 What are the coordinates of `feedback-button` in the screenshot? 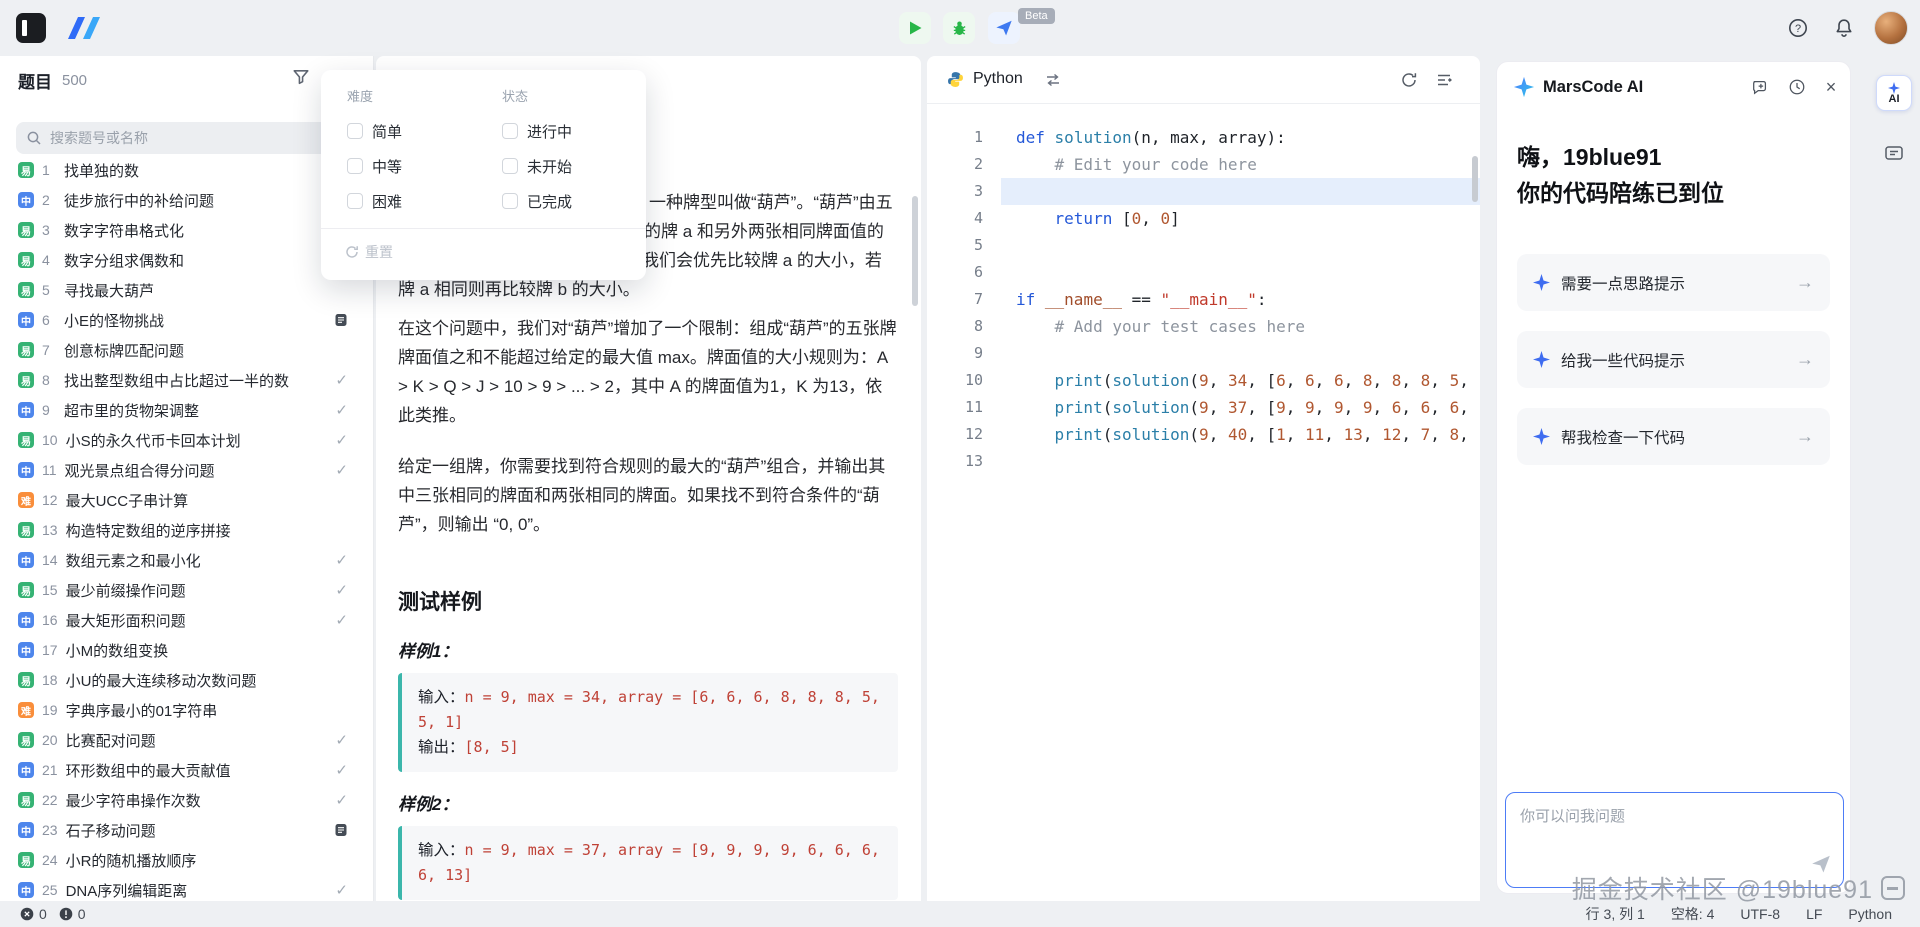 It's located at (1894, 153).